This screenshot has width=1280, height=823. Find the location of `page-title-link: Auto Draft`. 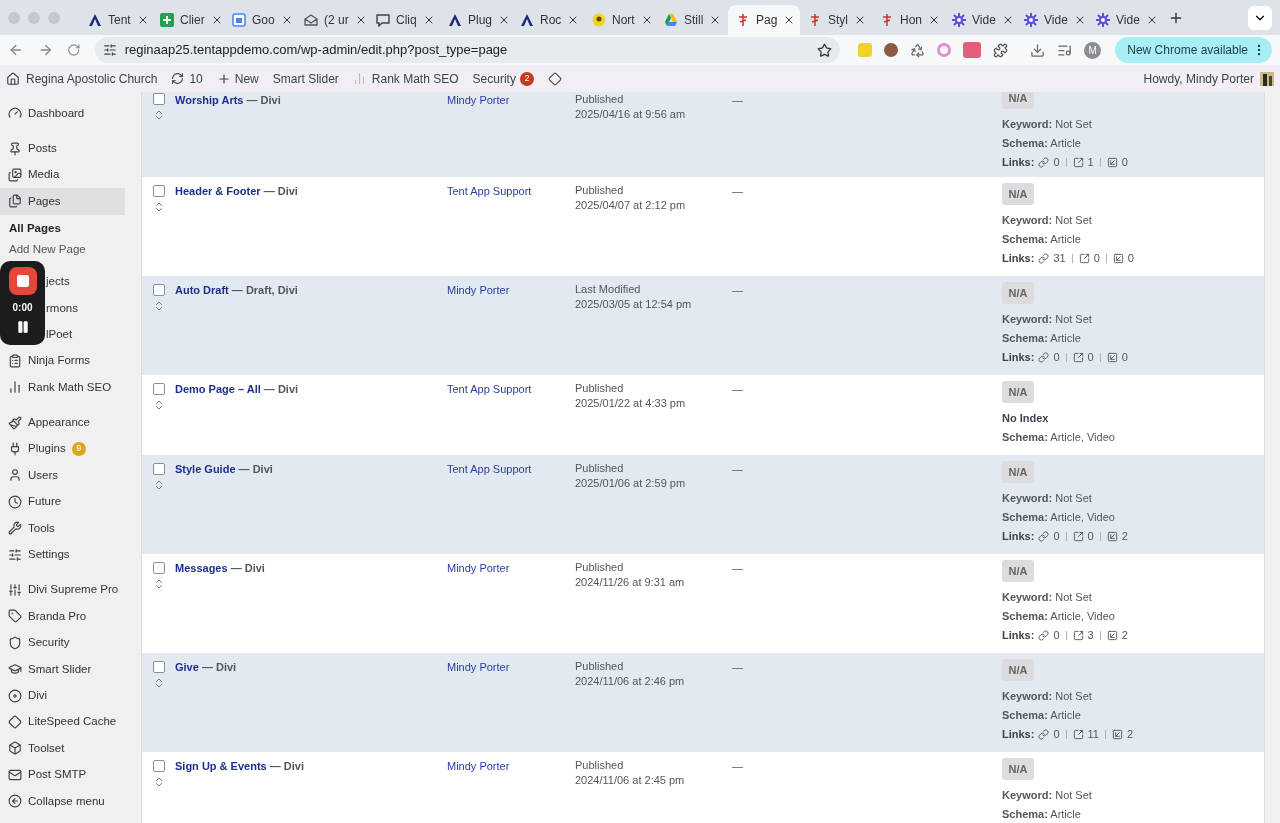

page-title-link: Auto Draft is located at coordinates (202, 290).